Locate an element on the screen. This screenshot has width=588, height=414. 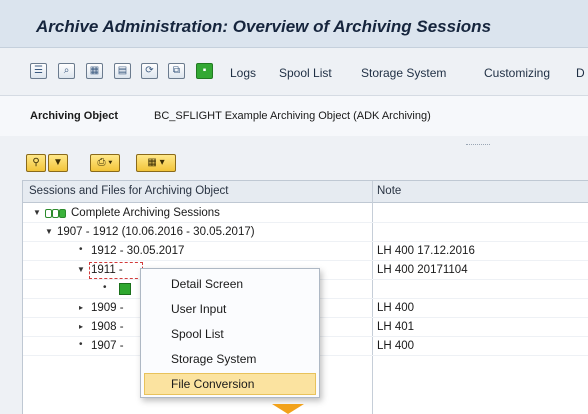
tree-node-label: 1907 - 1912 (10.06.2016 - 30.05.2017) is located at coordinates (156, 232).